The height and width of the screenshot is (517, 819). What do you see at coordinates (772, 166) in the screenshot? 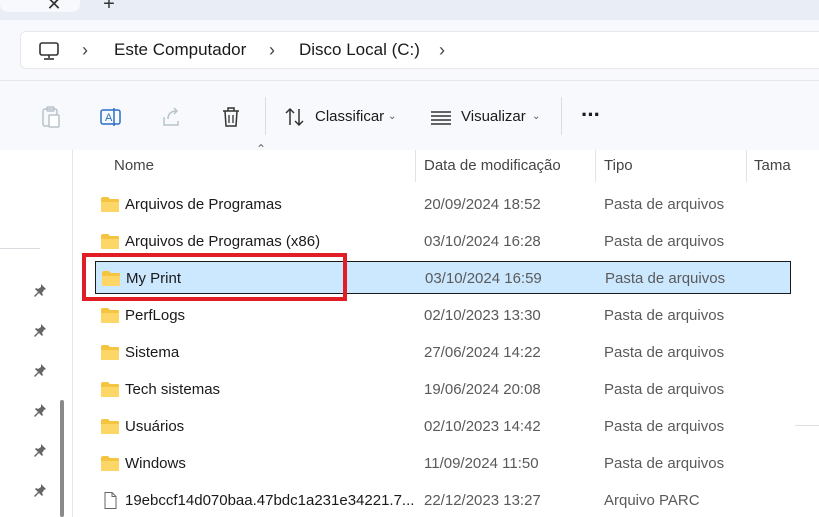
I see `column-header-size: Taman` at bounding box center [772, 166].